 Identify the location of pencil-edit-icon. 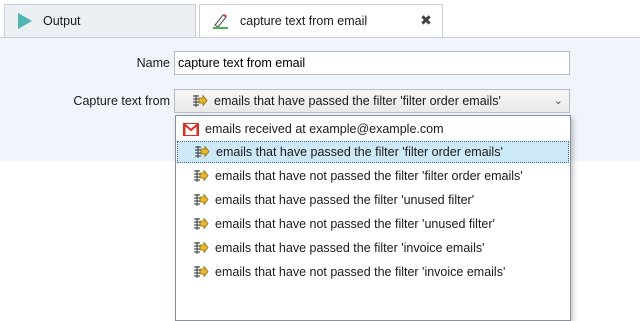
(221, 21).